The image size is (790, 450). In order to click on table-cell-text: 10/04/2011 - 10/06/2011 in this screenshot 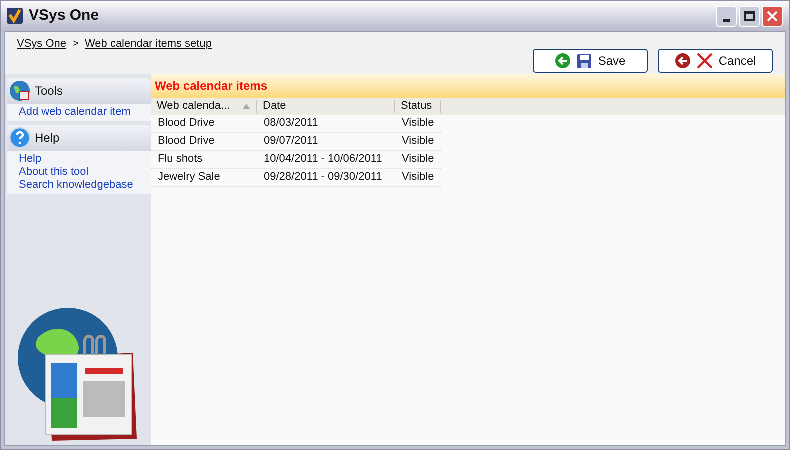, I will do `click(323, 160)`.